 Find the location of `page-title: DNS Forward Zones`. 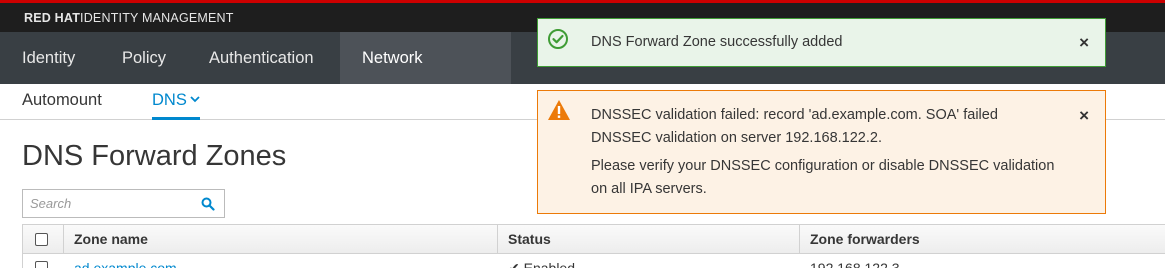

page-title: DNS Forward Zones is located at coordinates (154, 156).